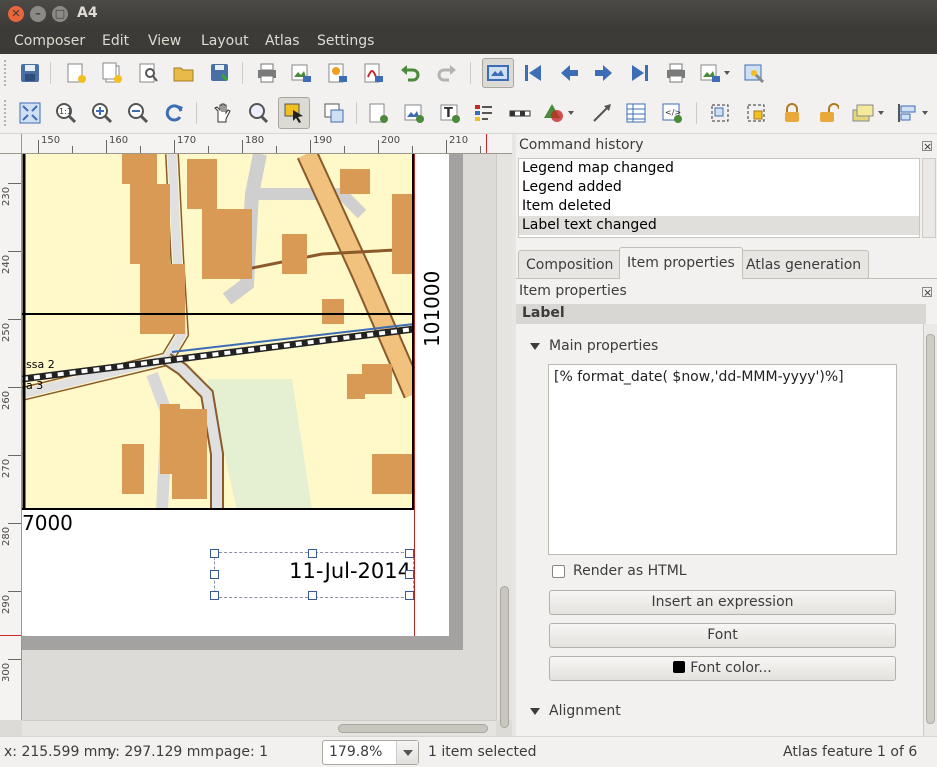  Describe the element at coordinates (267, 73) in the screenshot. I see `print-icon` at that location.